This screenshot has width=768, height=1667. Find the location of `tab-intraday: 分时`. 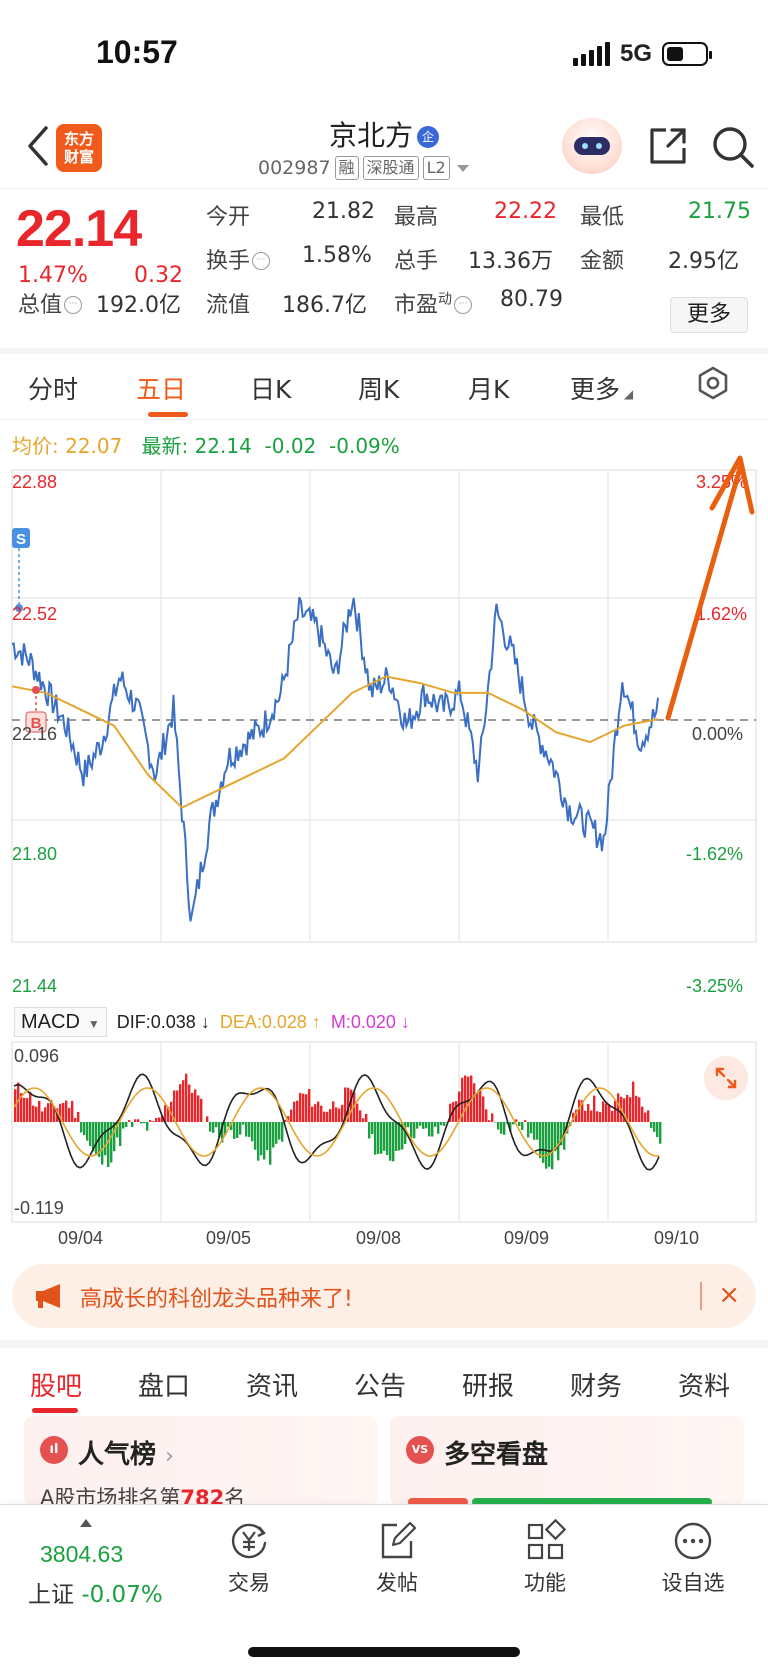

tab-intraday: 分时 is located at coordinates (53, 388).